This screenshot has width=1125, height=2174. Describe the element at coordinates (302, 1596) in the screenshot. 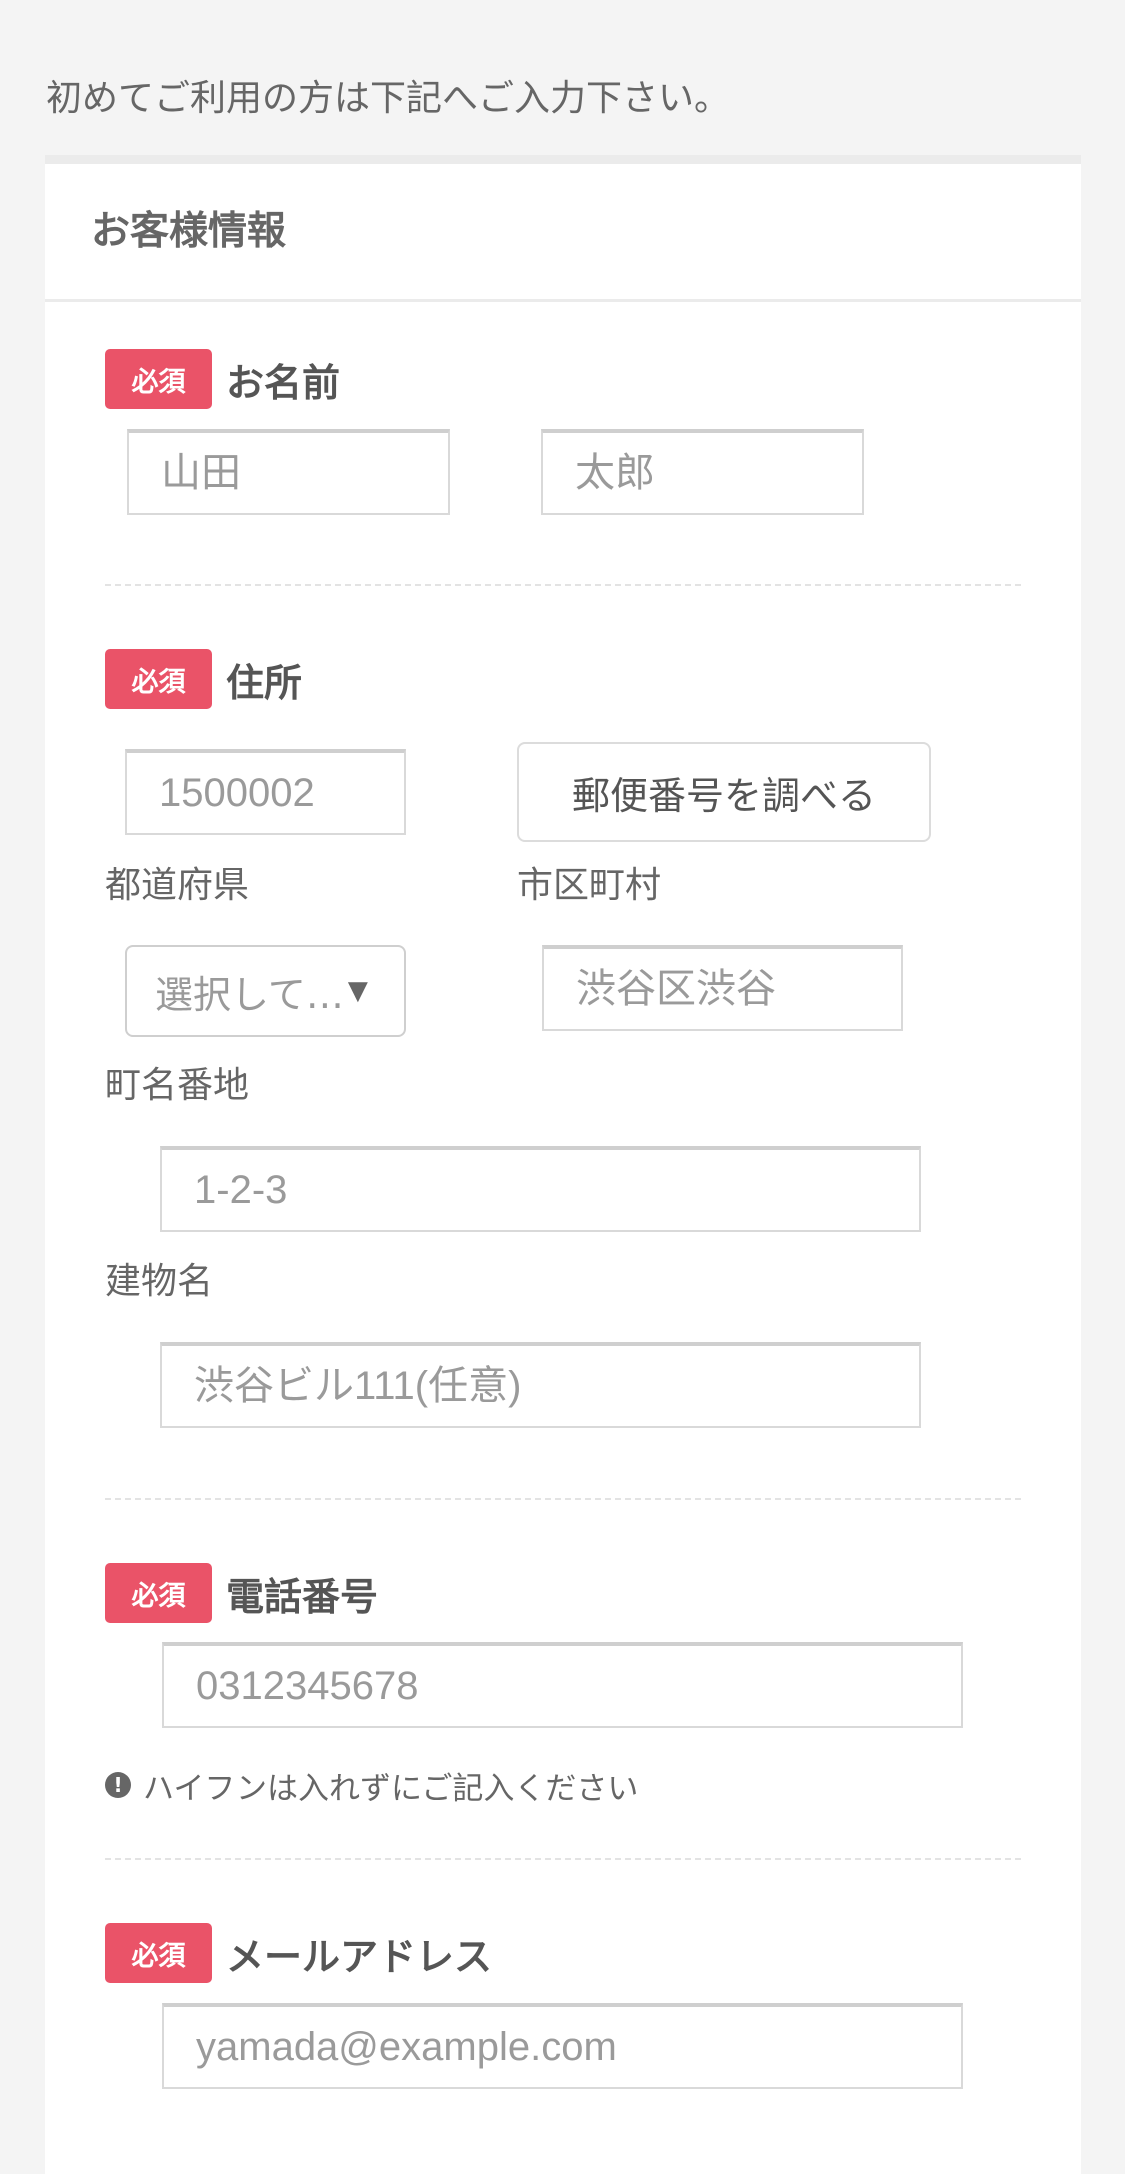

I see `phone-section-title: 電話番号` at that location.